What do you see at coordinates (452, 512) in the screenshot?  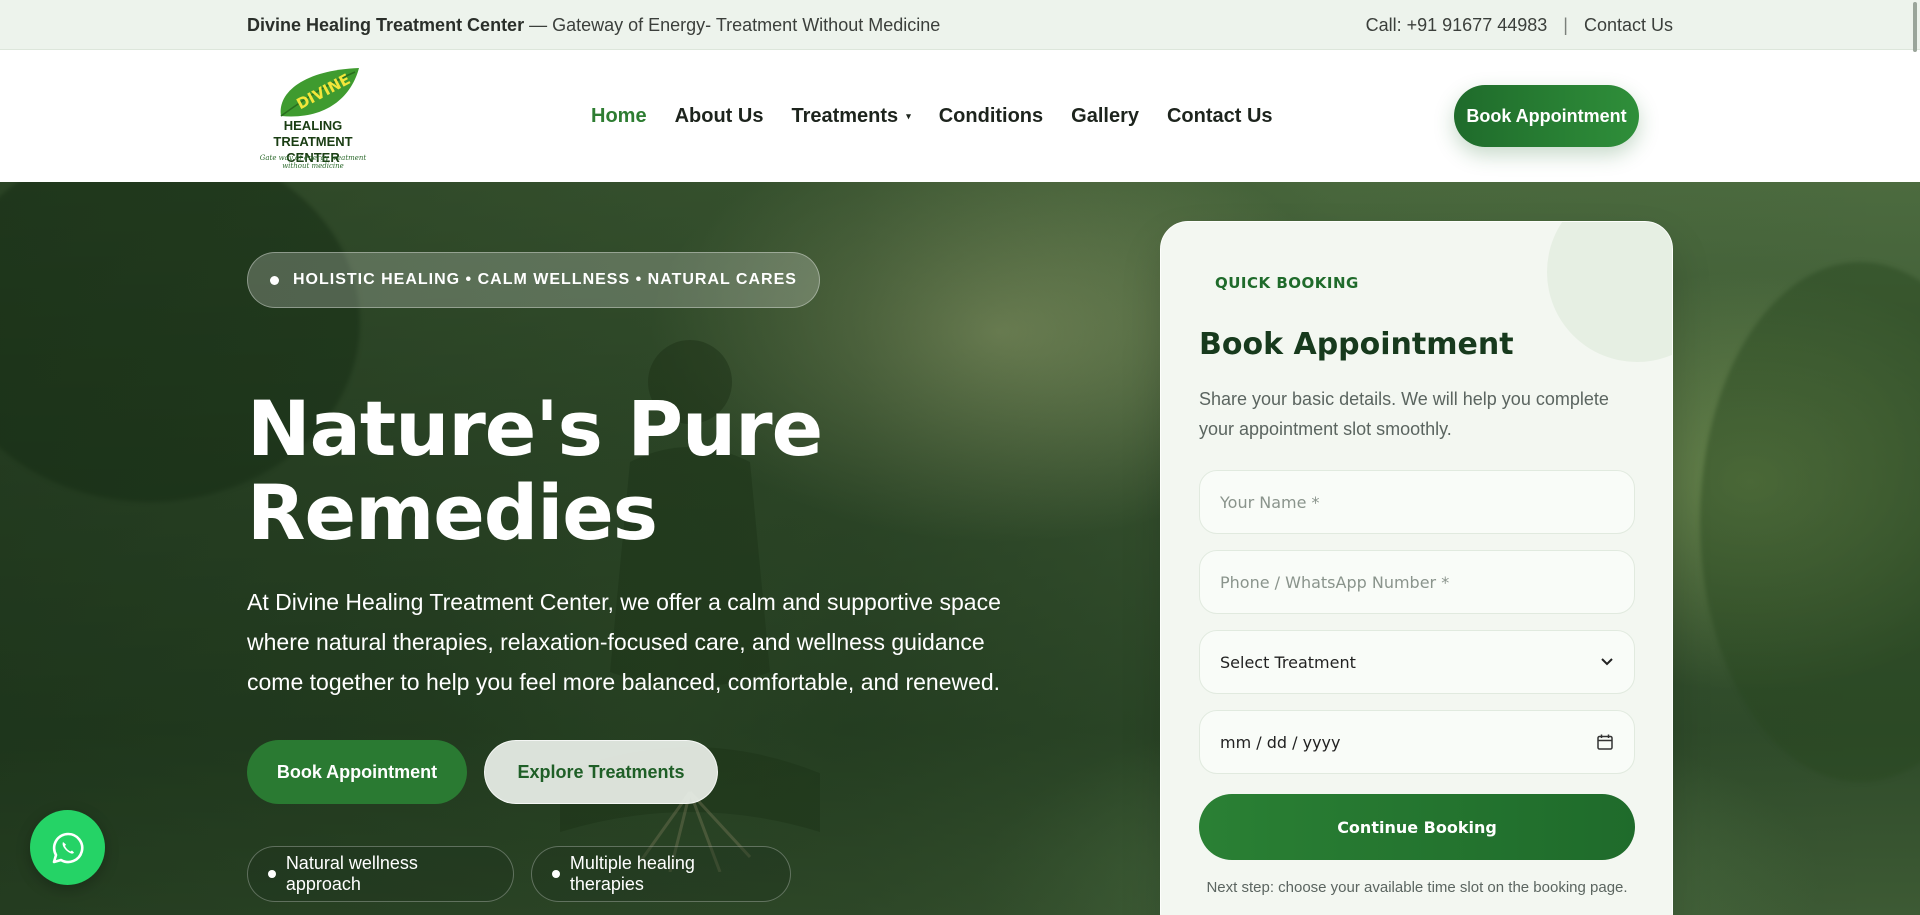 I see `hero-title-line-2: Remedies` at bounding box center [452, 512].